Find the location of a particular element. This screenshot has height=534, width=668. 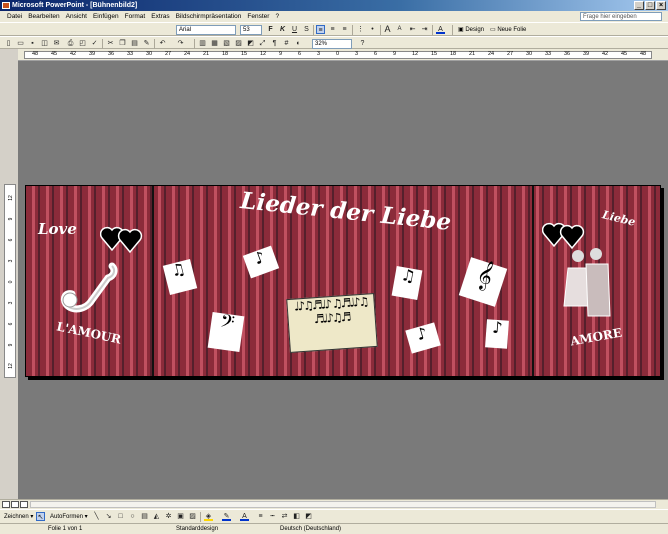

love-text: Love is located at coordinates (57, 229).